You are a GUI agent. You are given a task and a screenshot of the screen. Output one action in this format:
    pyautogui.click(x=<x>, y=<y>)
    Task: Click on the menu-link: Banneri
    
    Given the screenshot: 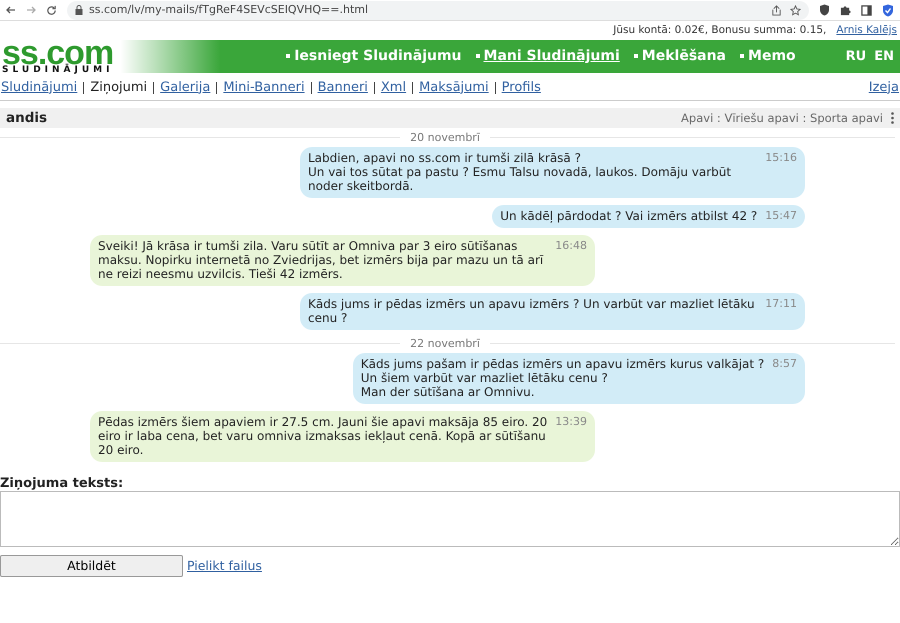 What is the action you would take?
    pyautogui.click(x=343, y=88)
    